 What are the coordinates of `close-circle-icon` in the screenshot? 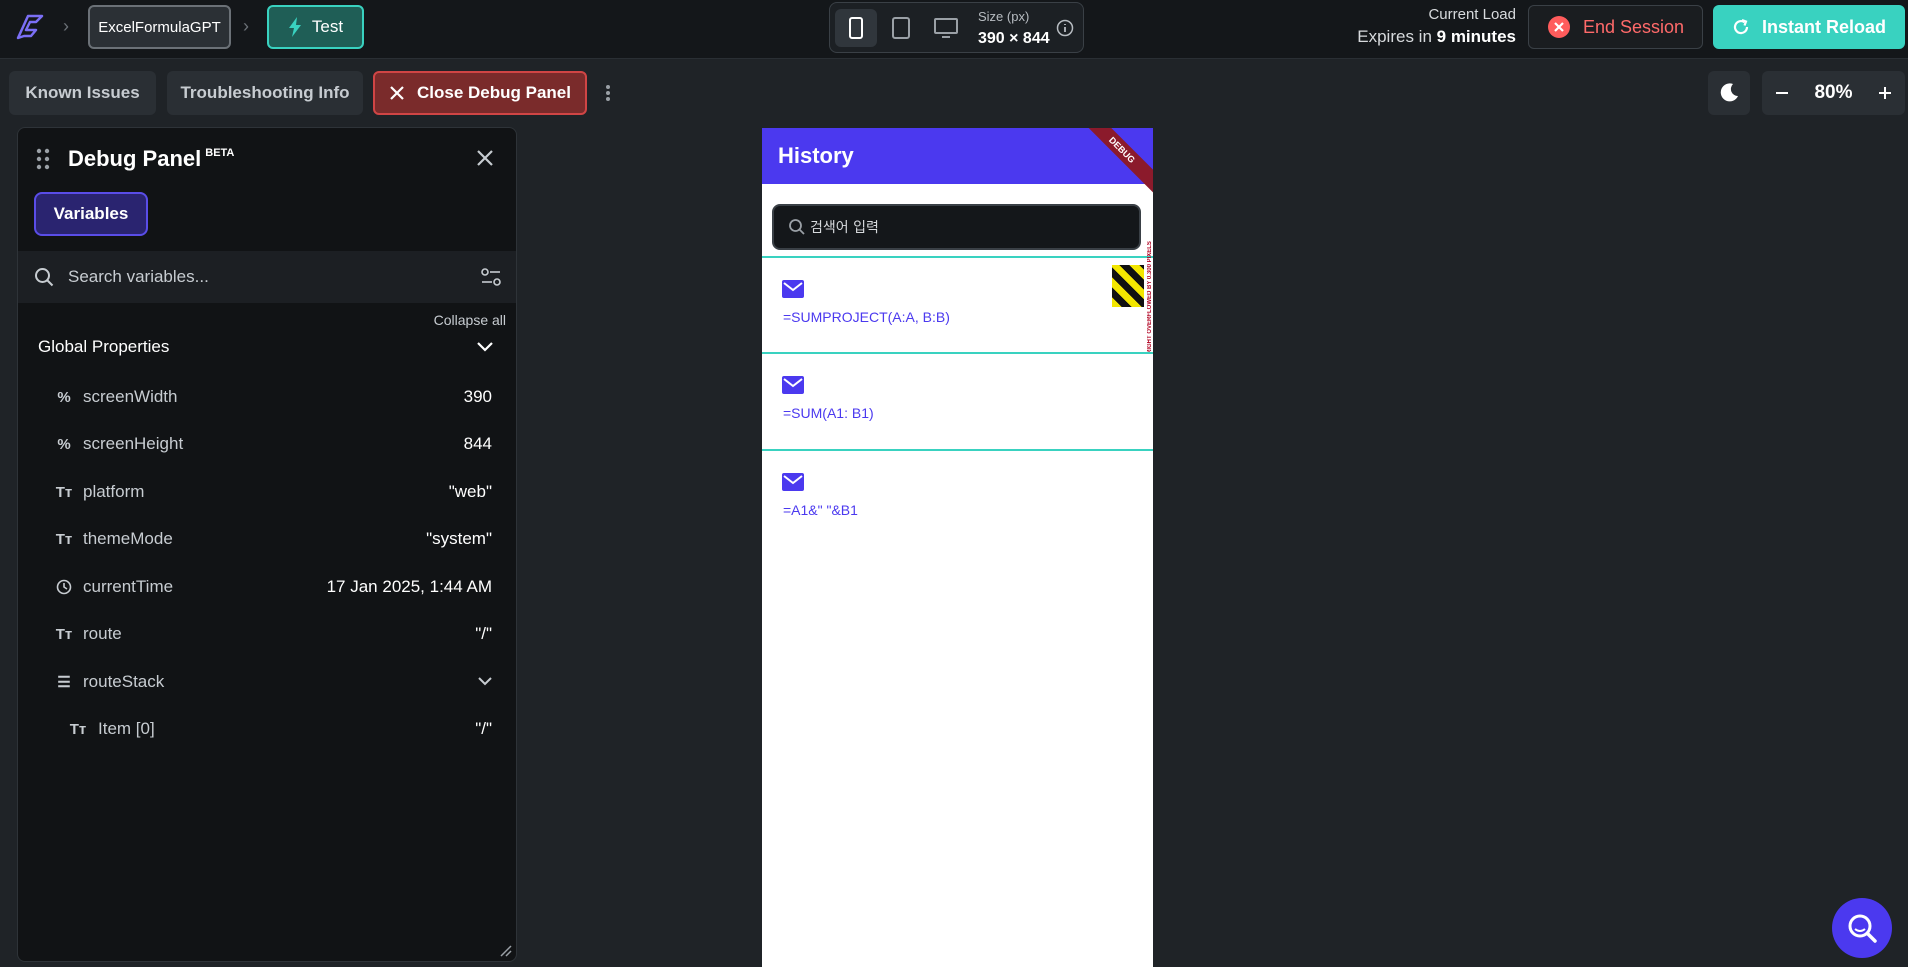 It's located at (1558, 27).